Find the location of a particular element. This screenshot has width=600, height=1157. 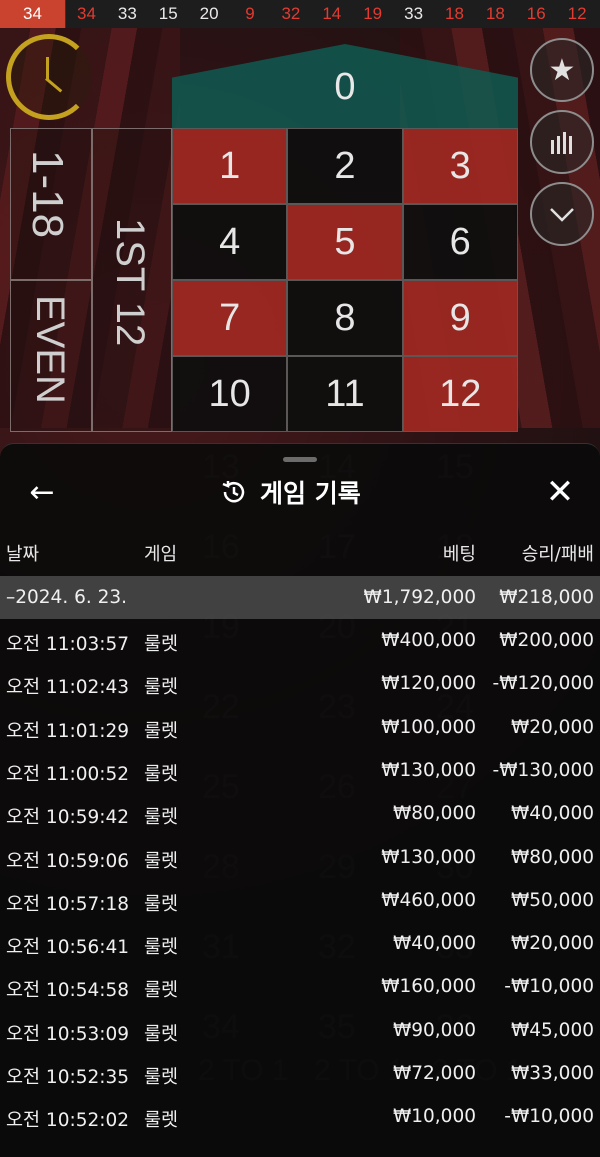

close-button: ✕ is located at coordinates (560, 492).